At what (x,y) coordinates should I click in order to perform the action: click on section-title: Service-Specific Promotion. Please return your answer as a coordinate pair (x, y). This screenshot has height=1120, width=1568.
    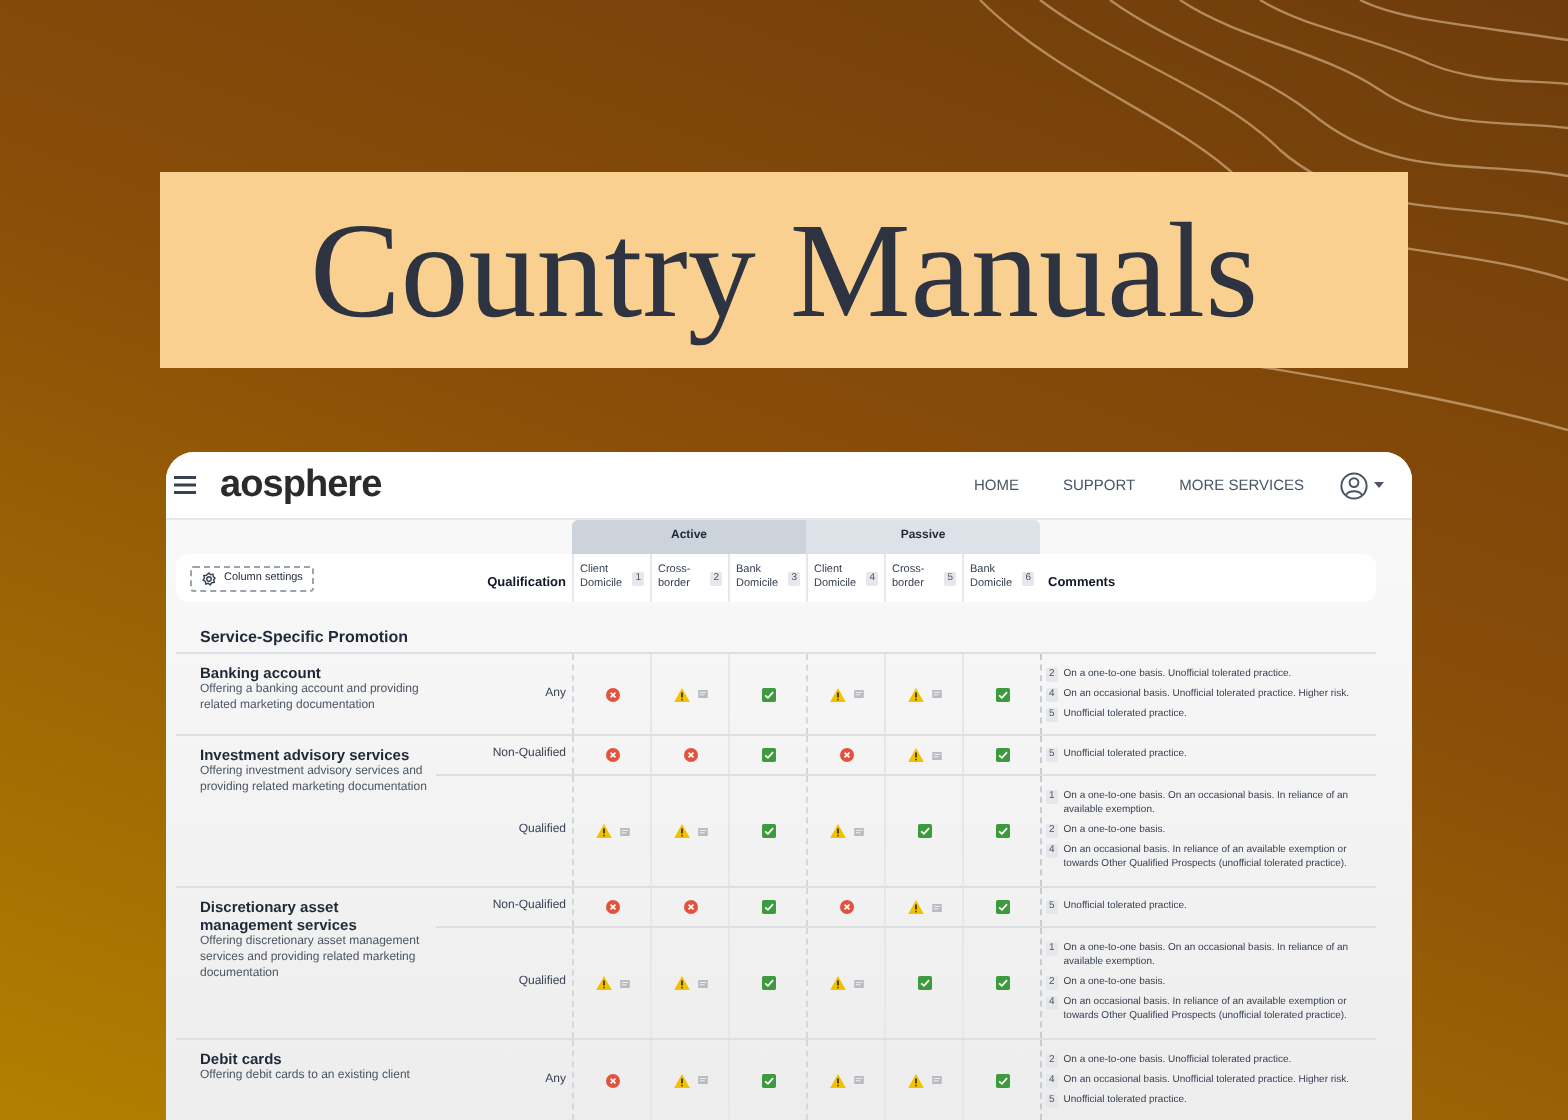
    Looking at the image, I should click on (304, 637).